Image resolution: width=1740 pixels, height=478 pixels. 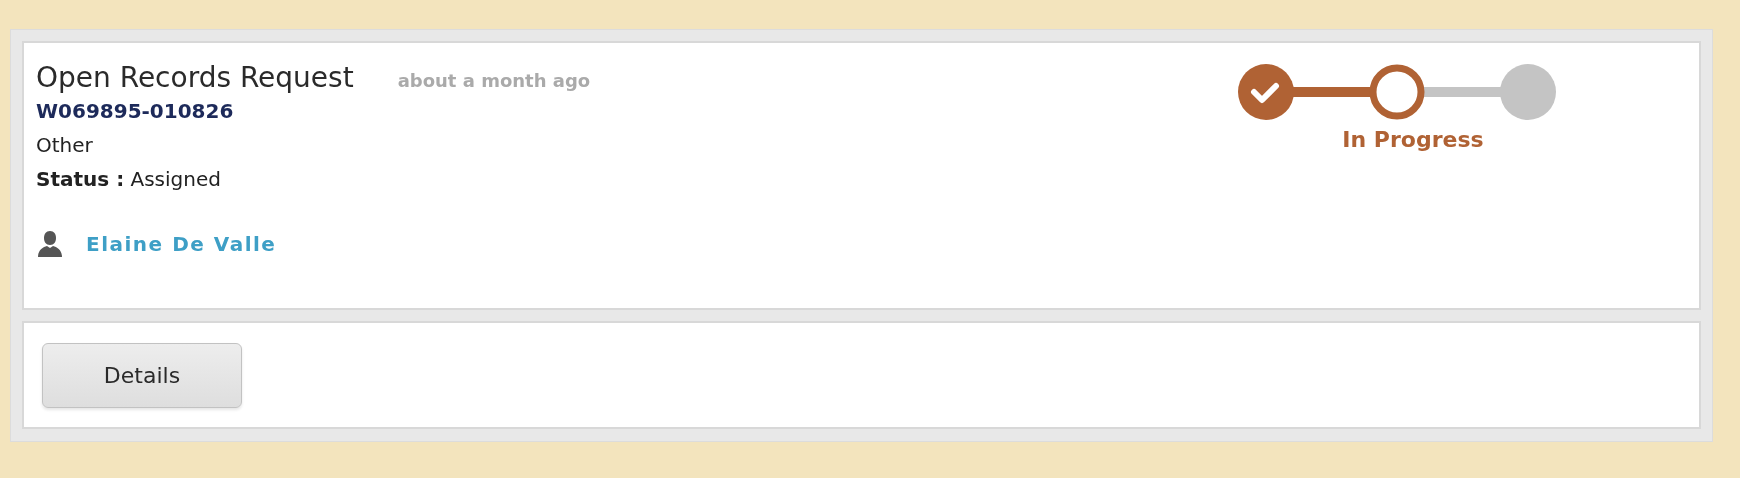 What do you see at coordinates (129, 179) in the screenshot?
I see `request-status: Status : Assigned` at bounding box center [129, 179].